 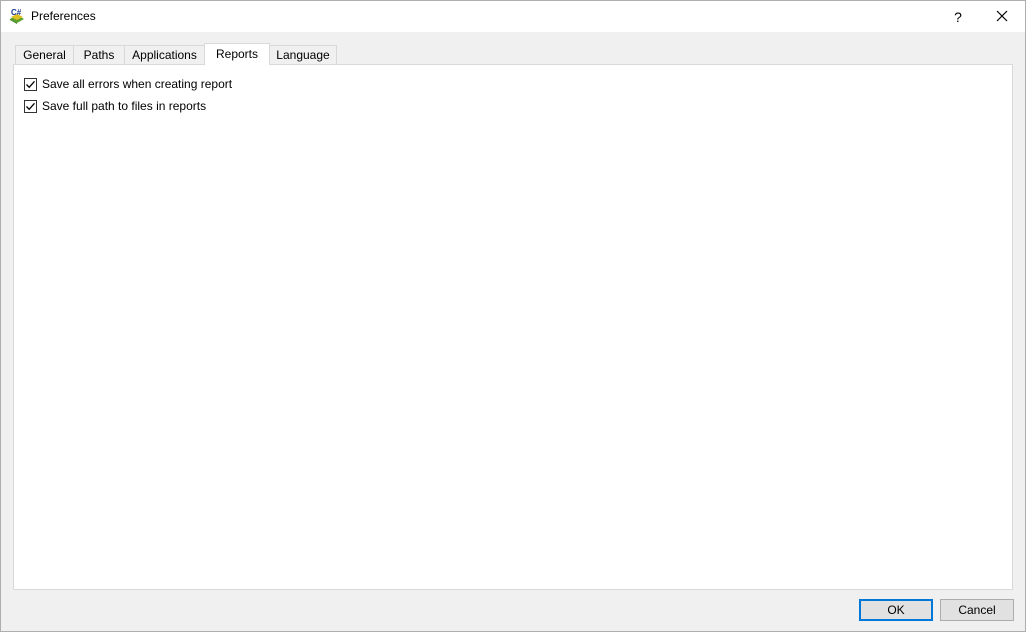 I want to click on app-icon: C#, so click(x=17, y=16).